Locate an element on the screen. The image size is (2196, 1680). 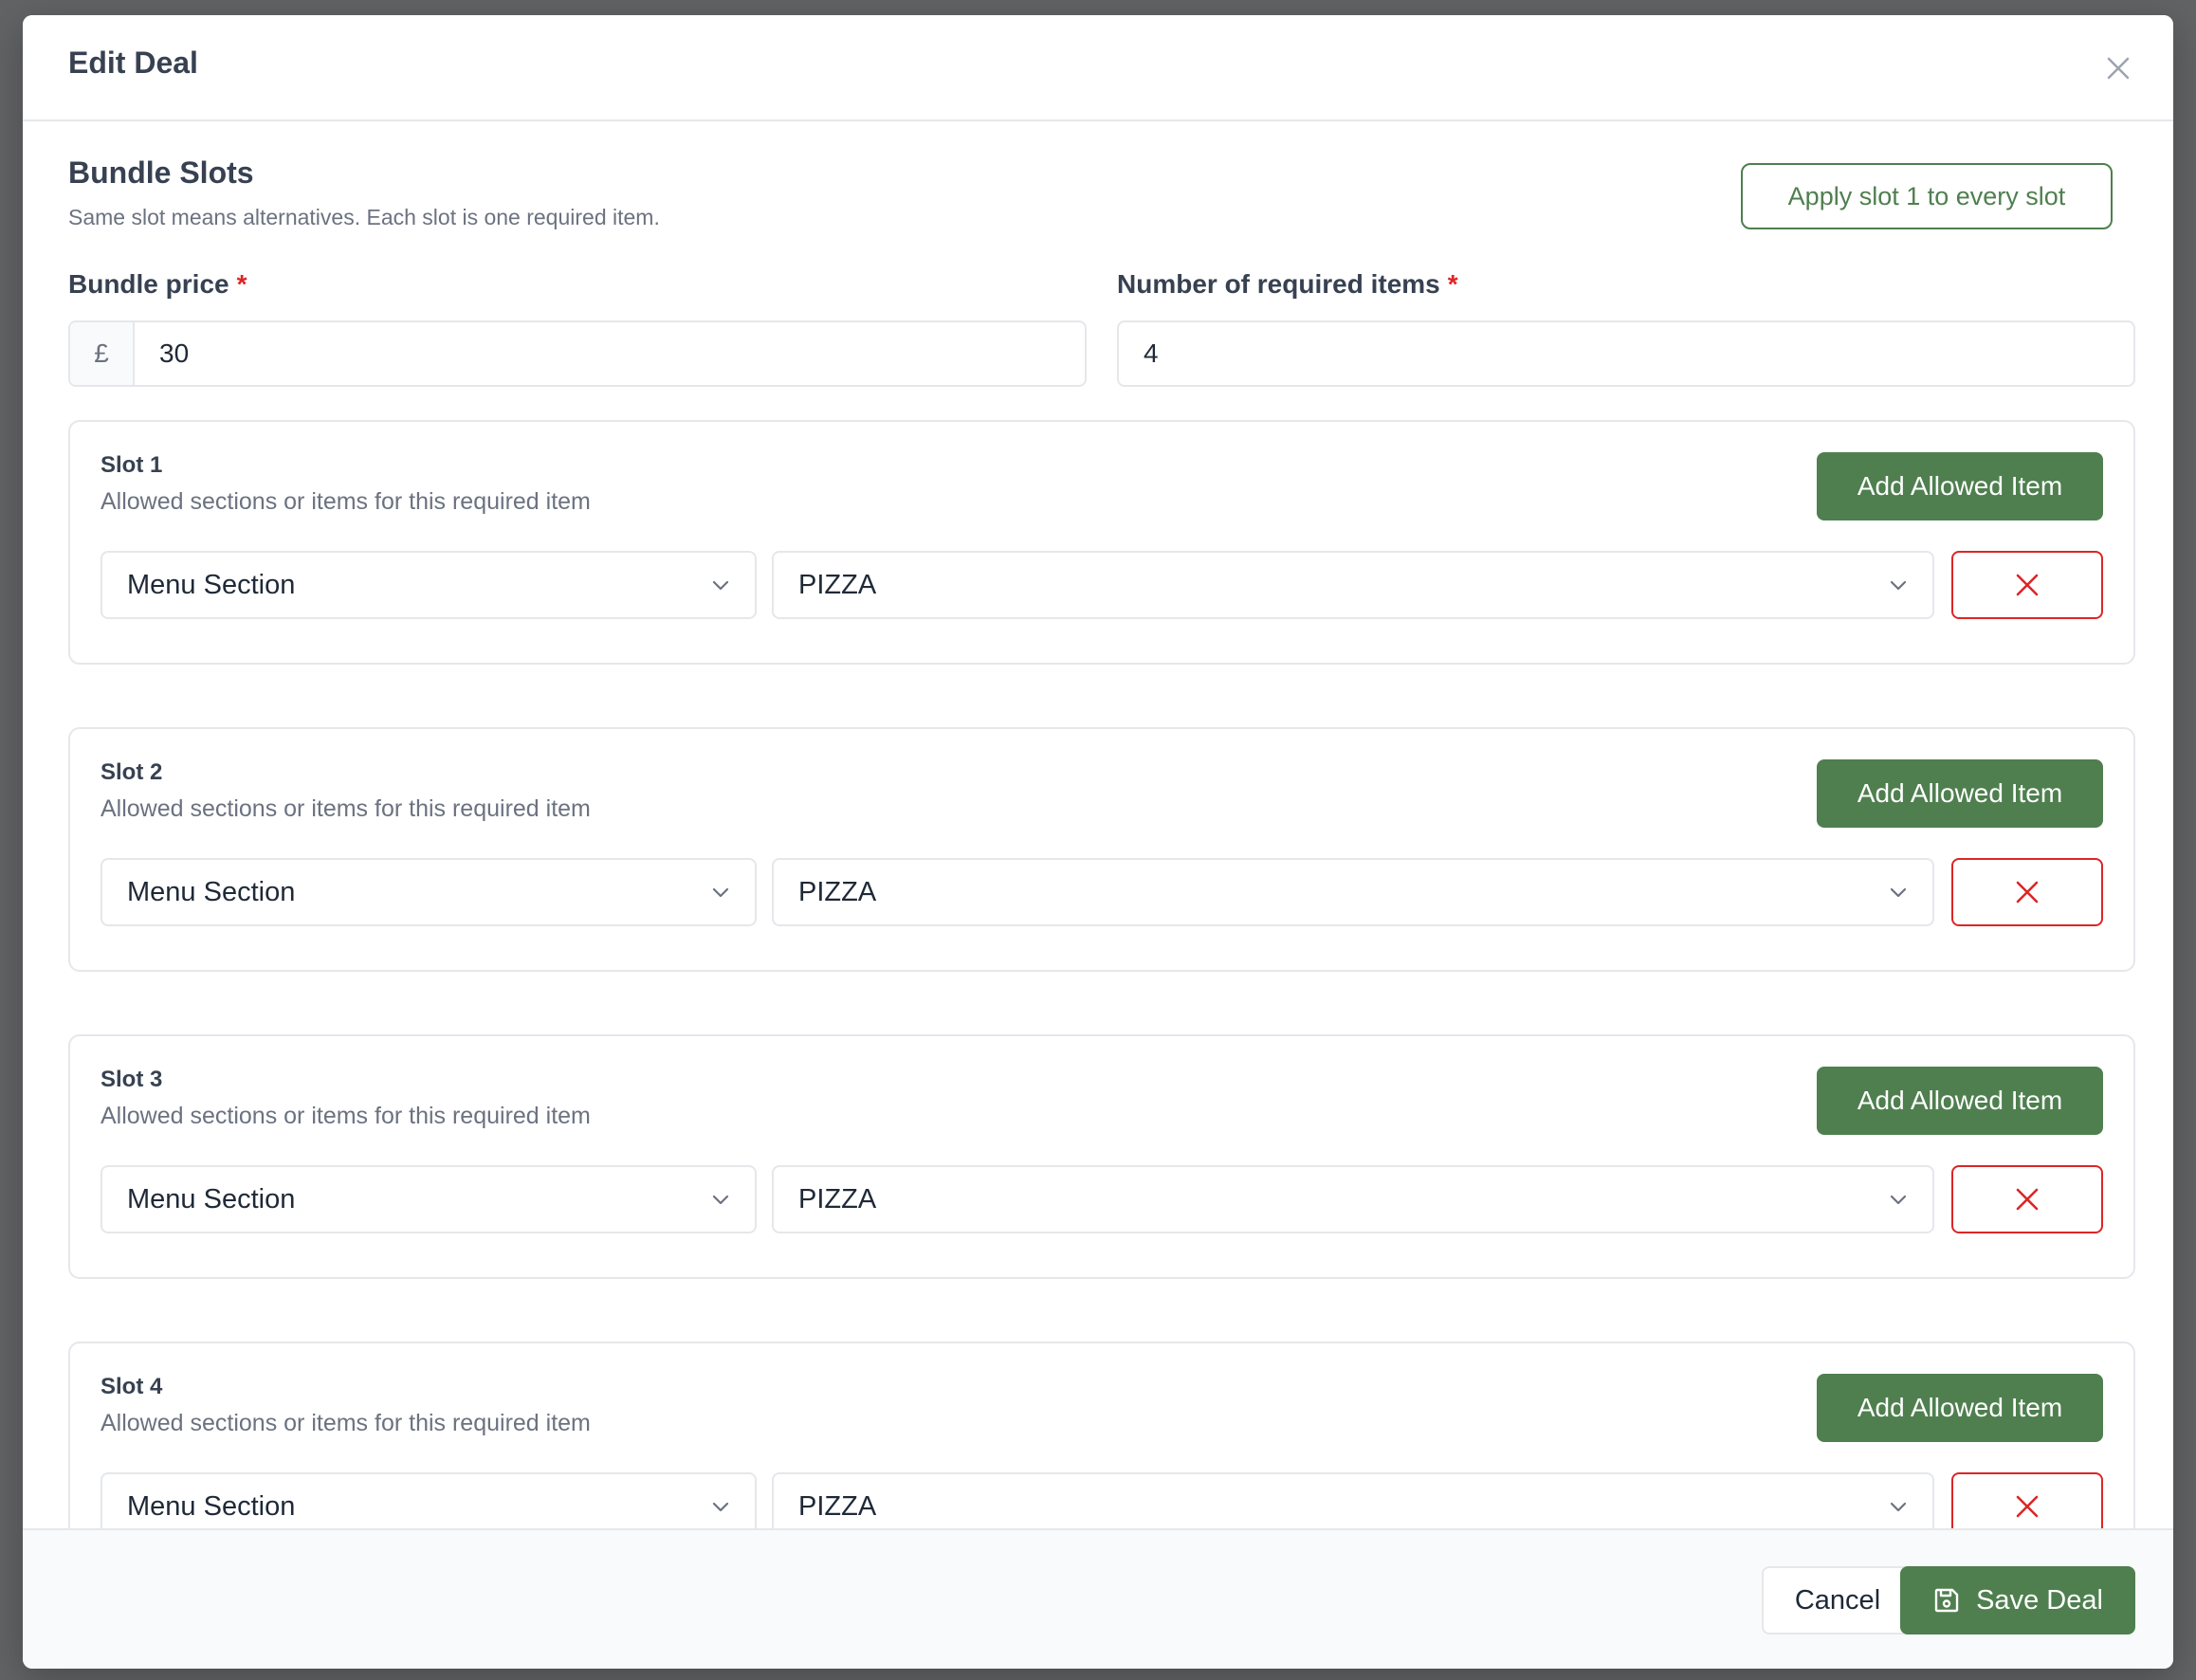
slot-title: Slot 1 is located at coordinates (132, 465).